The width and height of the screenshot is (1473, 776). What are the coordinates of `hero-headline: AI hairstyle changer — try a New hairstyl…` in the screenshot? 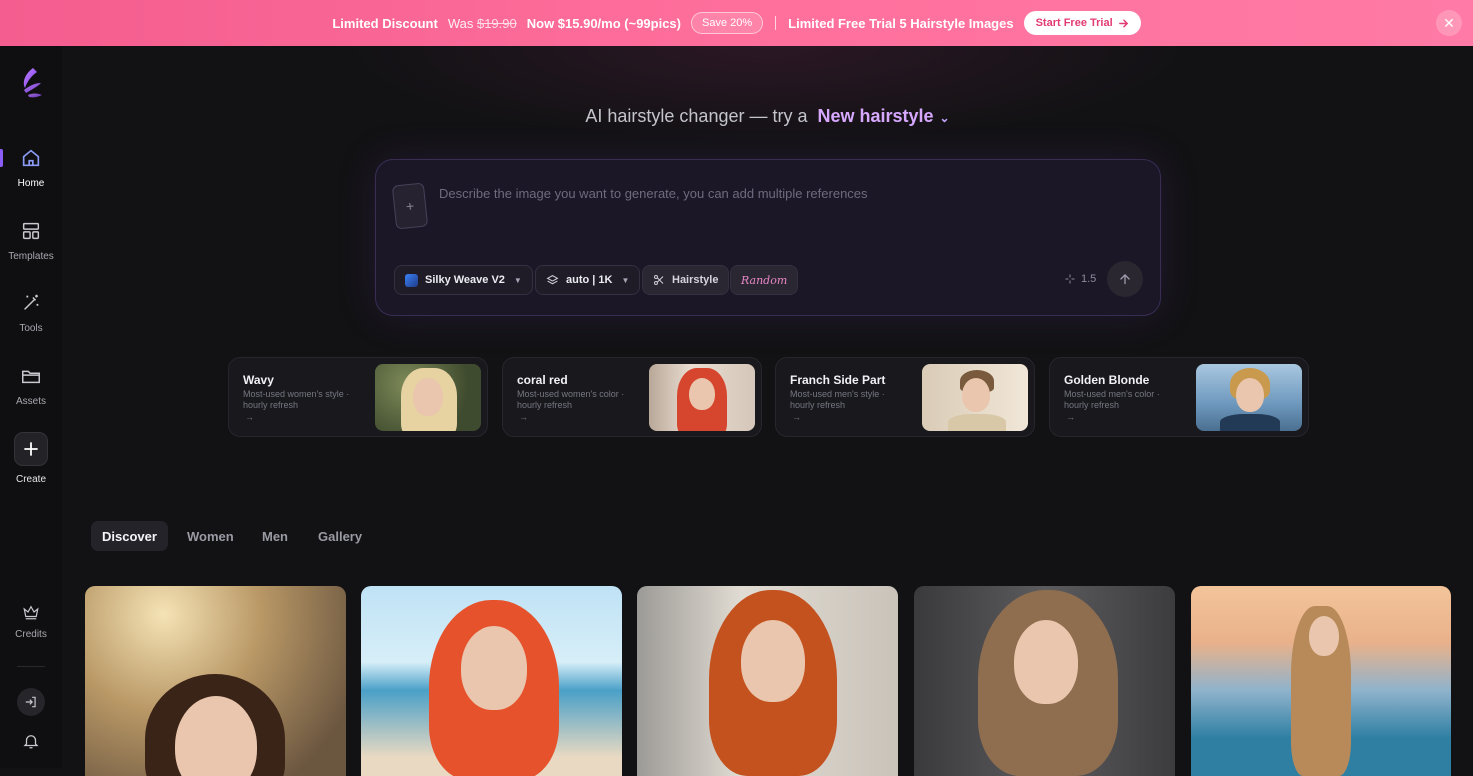 It's located at (767, 116).